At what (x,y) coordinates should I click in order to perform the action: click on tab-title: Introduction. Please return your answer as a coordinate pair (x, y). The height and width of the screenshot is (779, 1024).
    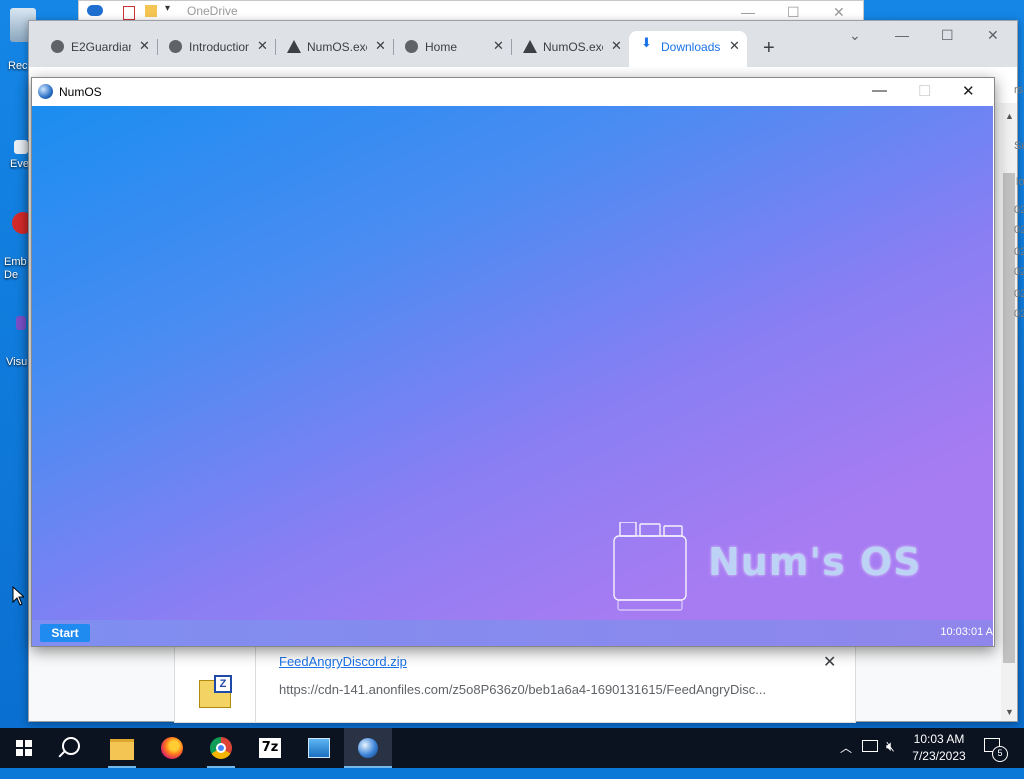
    Looking at the image, I should click on (219, 47).